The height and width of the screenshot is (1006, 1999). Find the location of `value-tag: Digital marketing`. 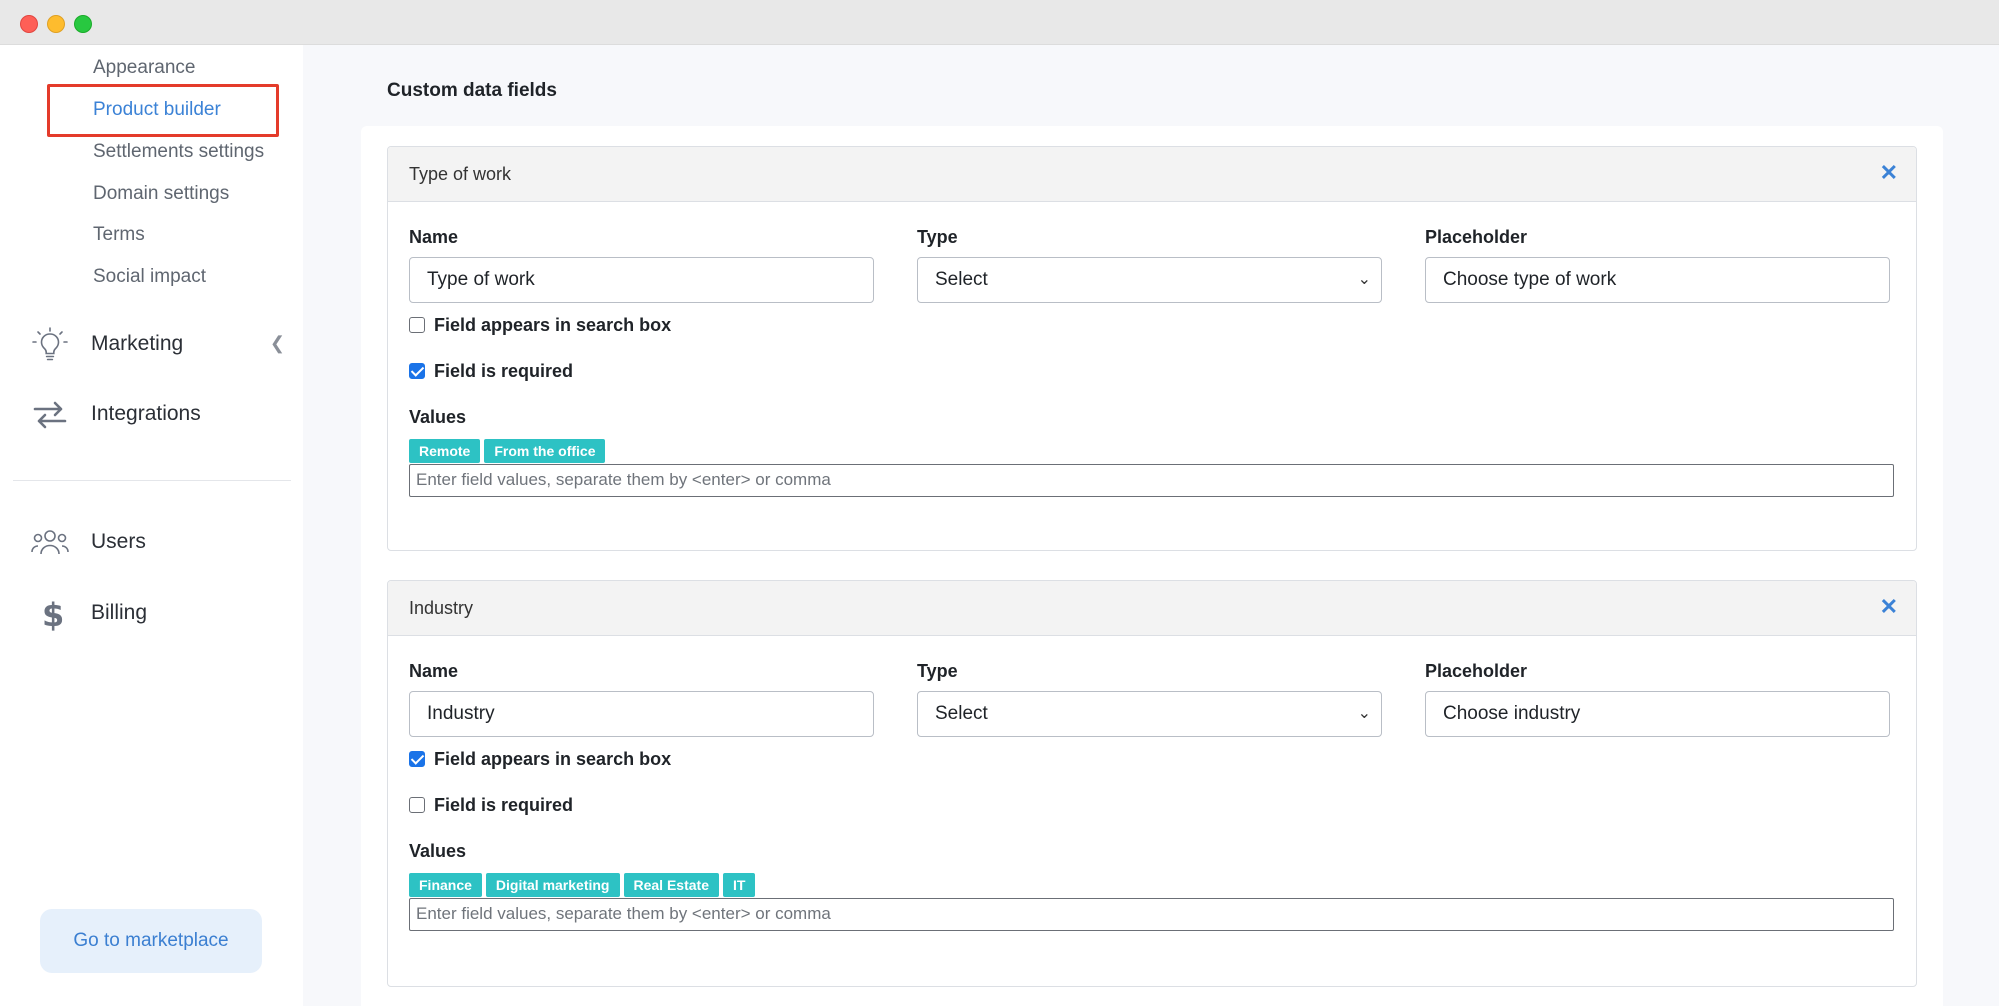

value-tag: Digital marketing is located at coordinates (552, 885).